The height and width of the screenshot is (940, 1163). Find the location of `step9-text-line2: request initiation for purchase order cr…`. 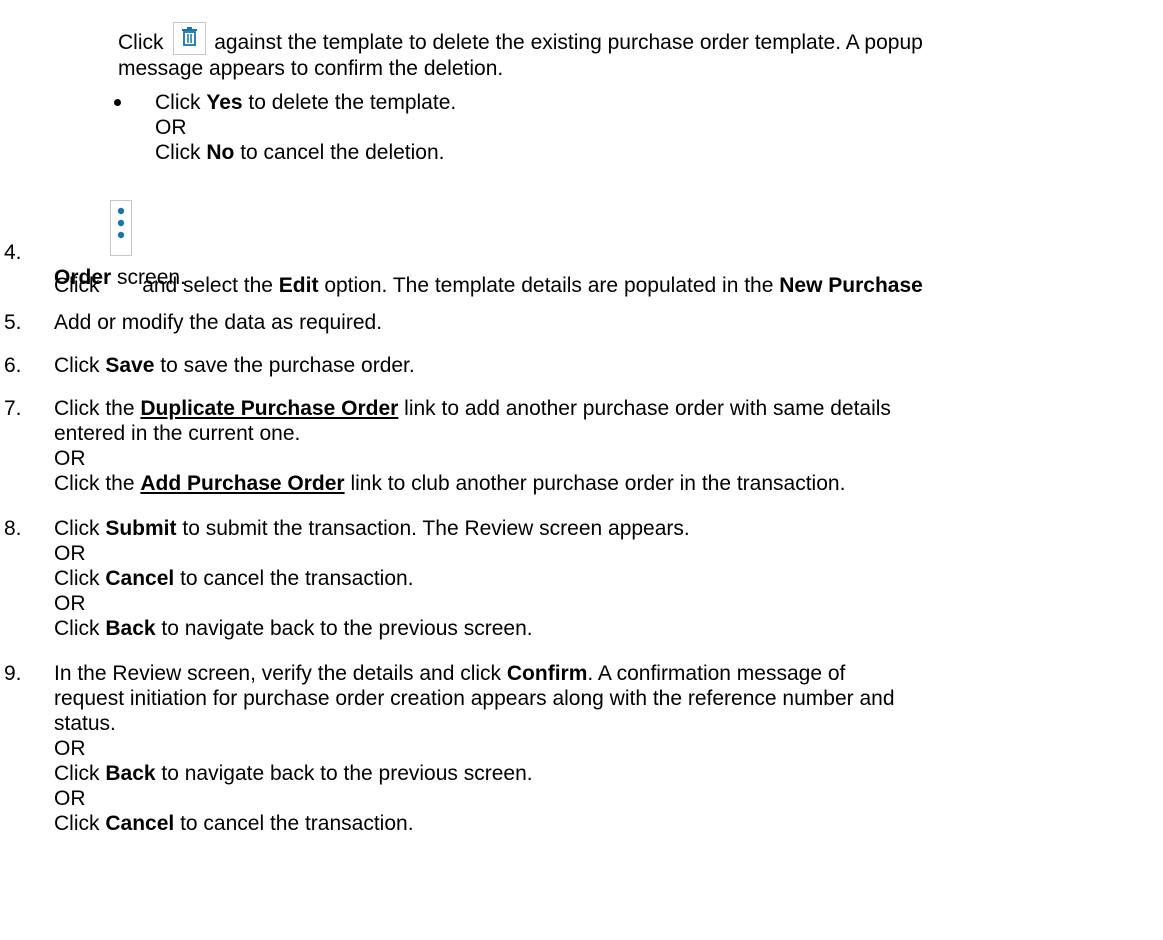

step9-text-line2: request initiation for purchase order cr… is located at coordinates (474, 698).